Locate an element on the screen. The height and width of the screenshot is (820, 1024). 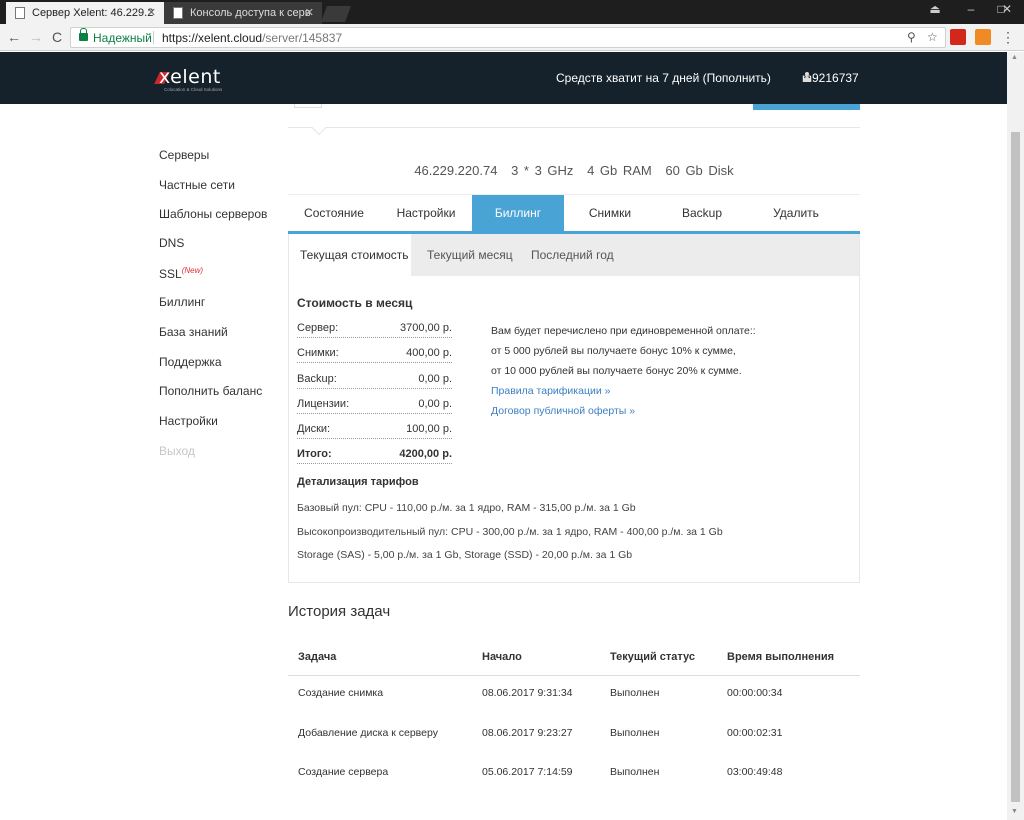
new-badge: (New) is located at coordinates (192, 270).